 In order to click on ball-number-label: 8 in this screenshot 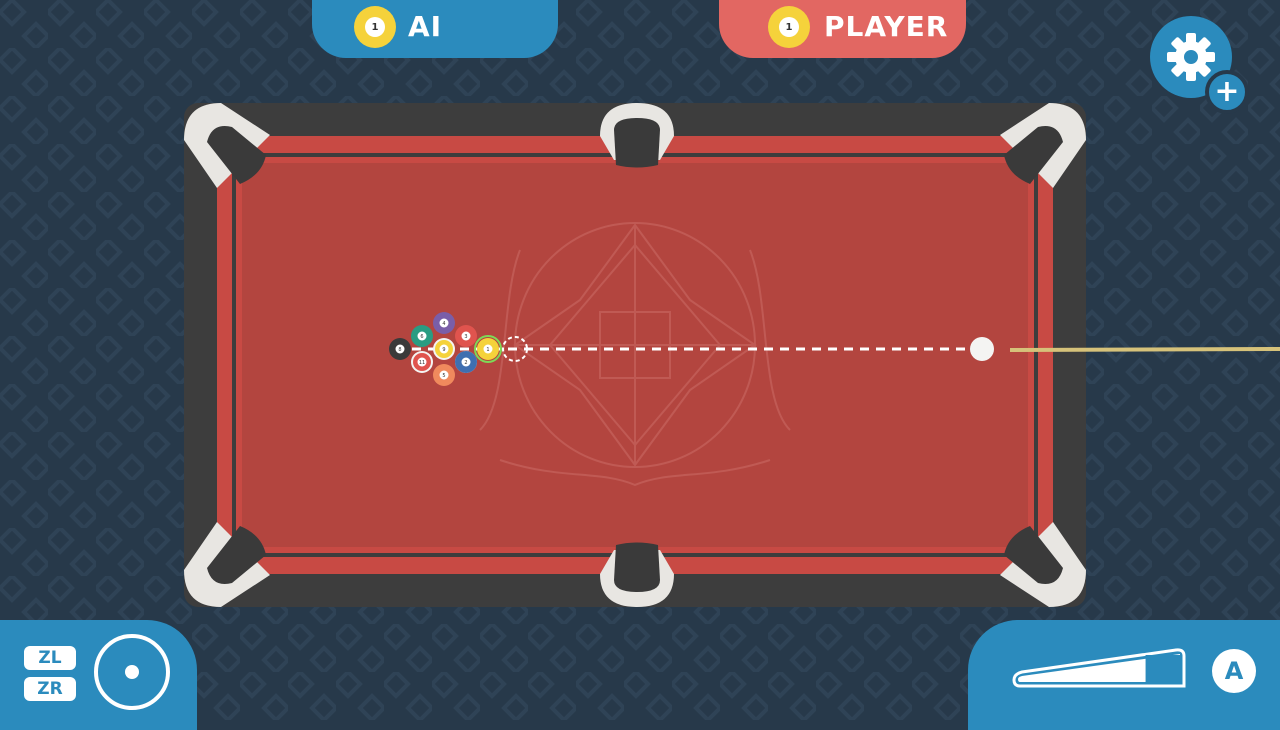, I will do `click(399, 350)`.